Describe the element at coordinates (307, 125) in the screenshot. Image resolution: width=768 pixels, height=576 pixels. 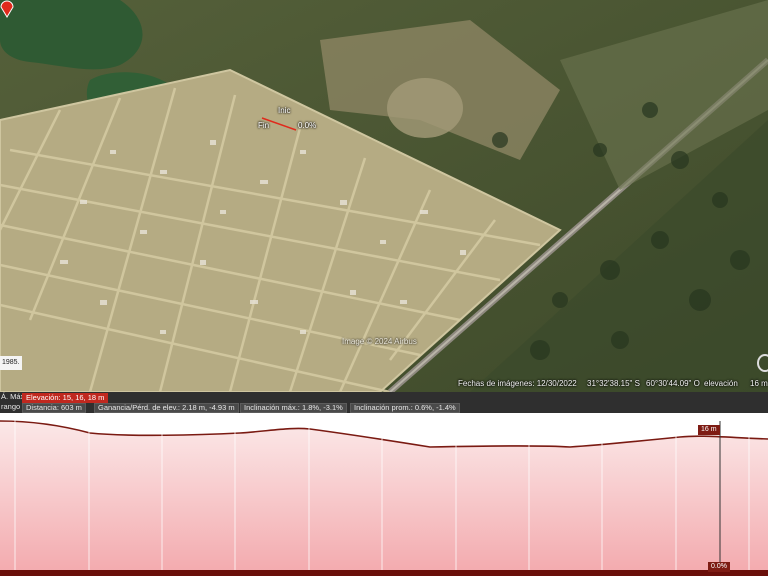
I see `path-slope-label: 0.0%` at that location.